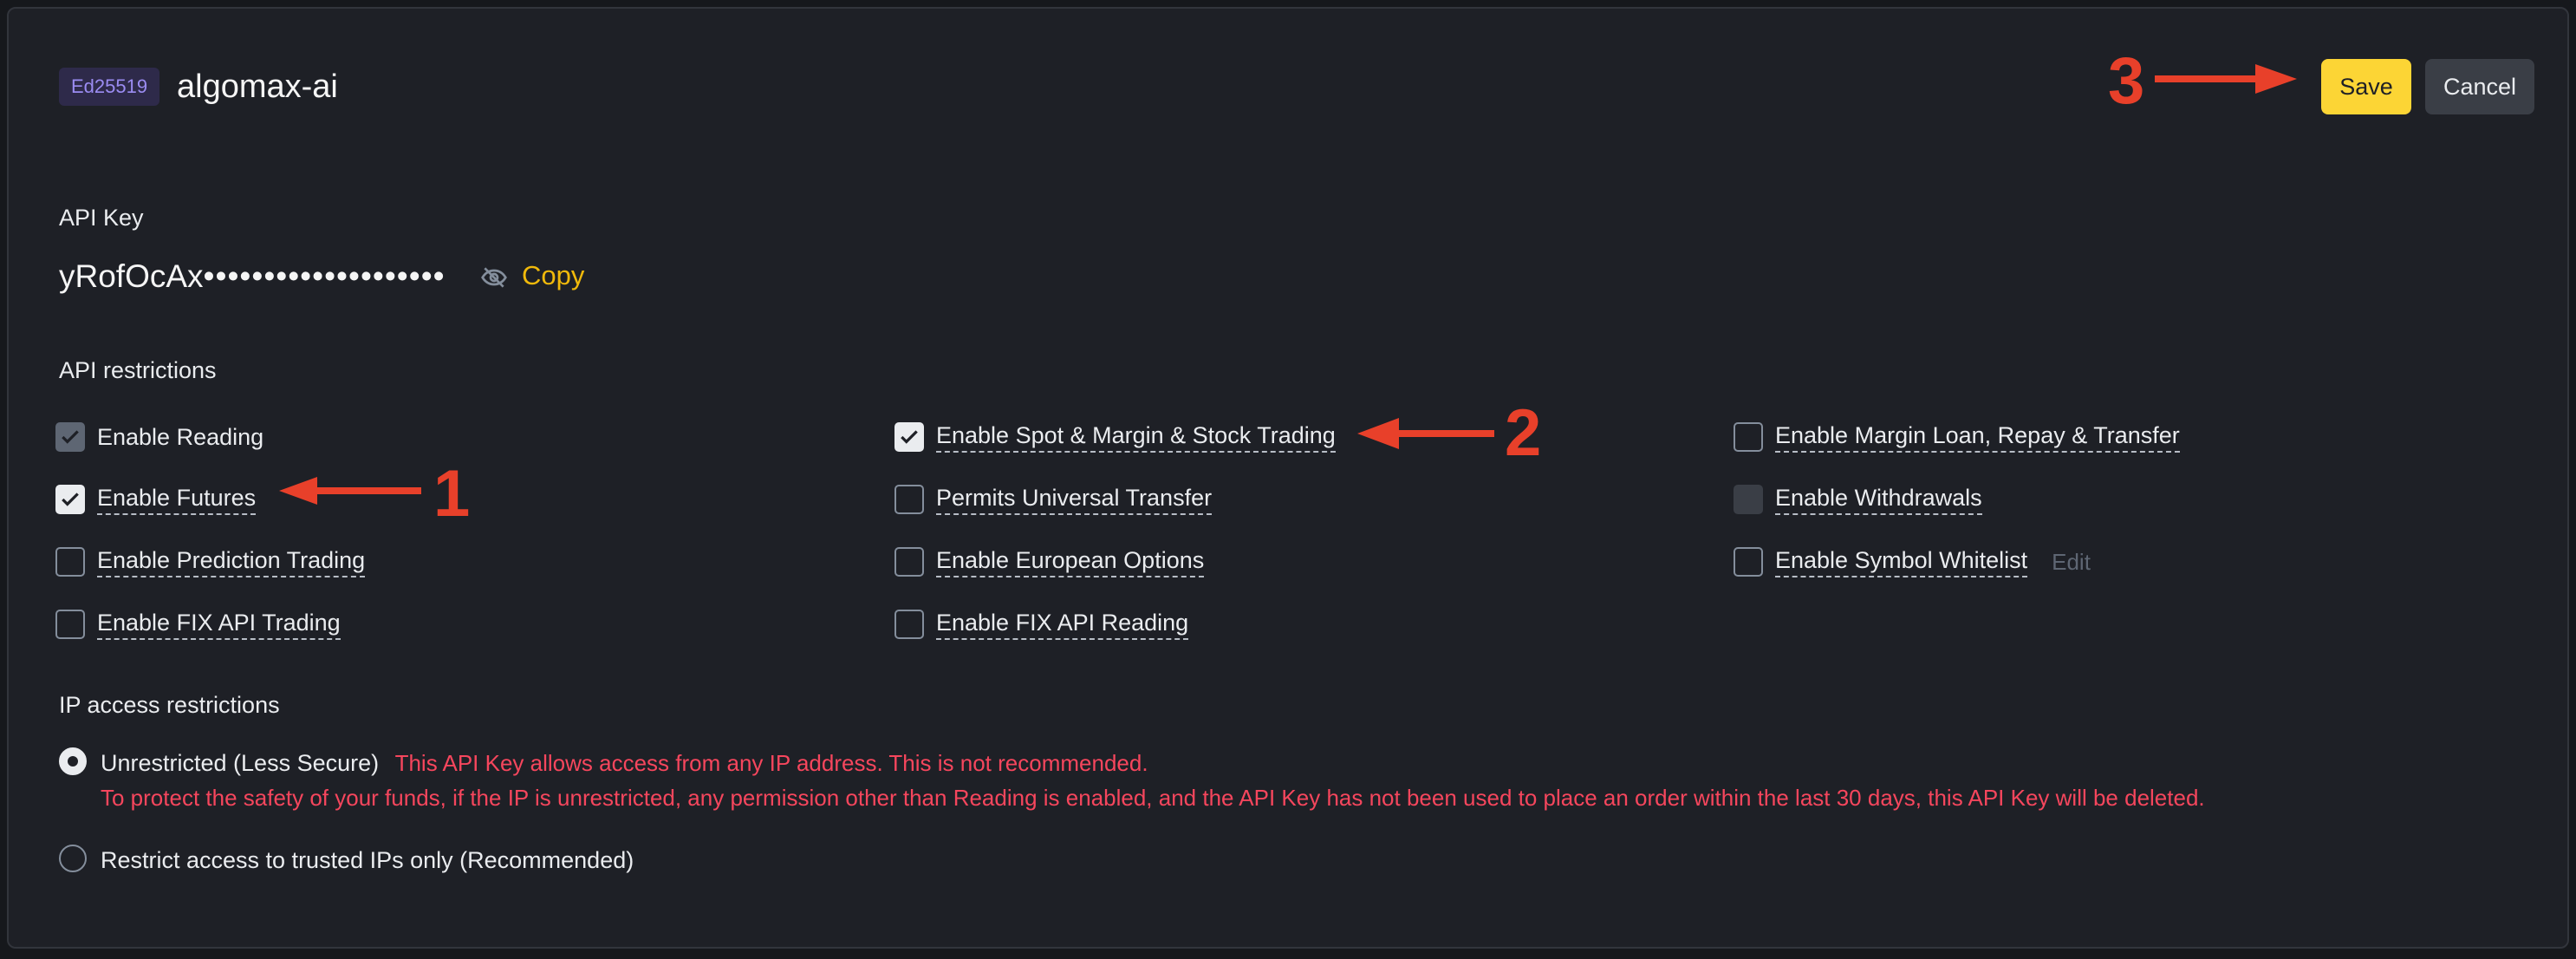 The height and width of the screenshot is (959, 2576). I want to click on perm-enable-withdrawals: Enable Withdrawals, so click(1858, 499).